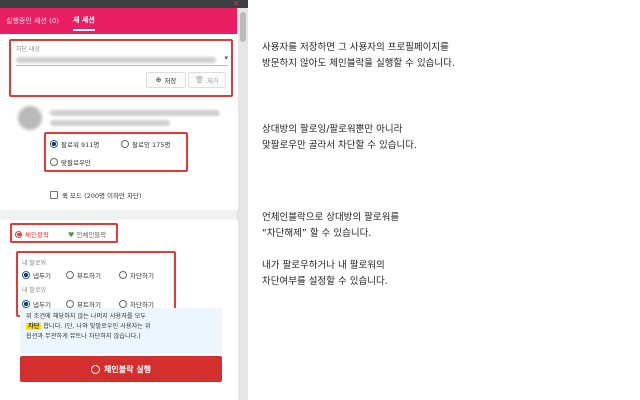 The width and height of the screenshot is (640, 400). Describe the element at coordinates (243, 204) in the screenshot. I see `scrollbar` at that location.